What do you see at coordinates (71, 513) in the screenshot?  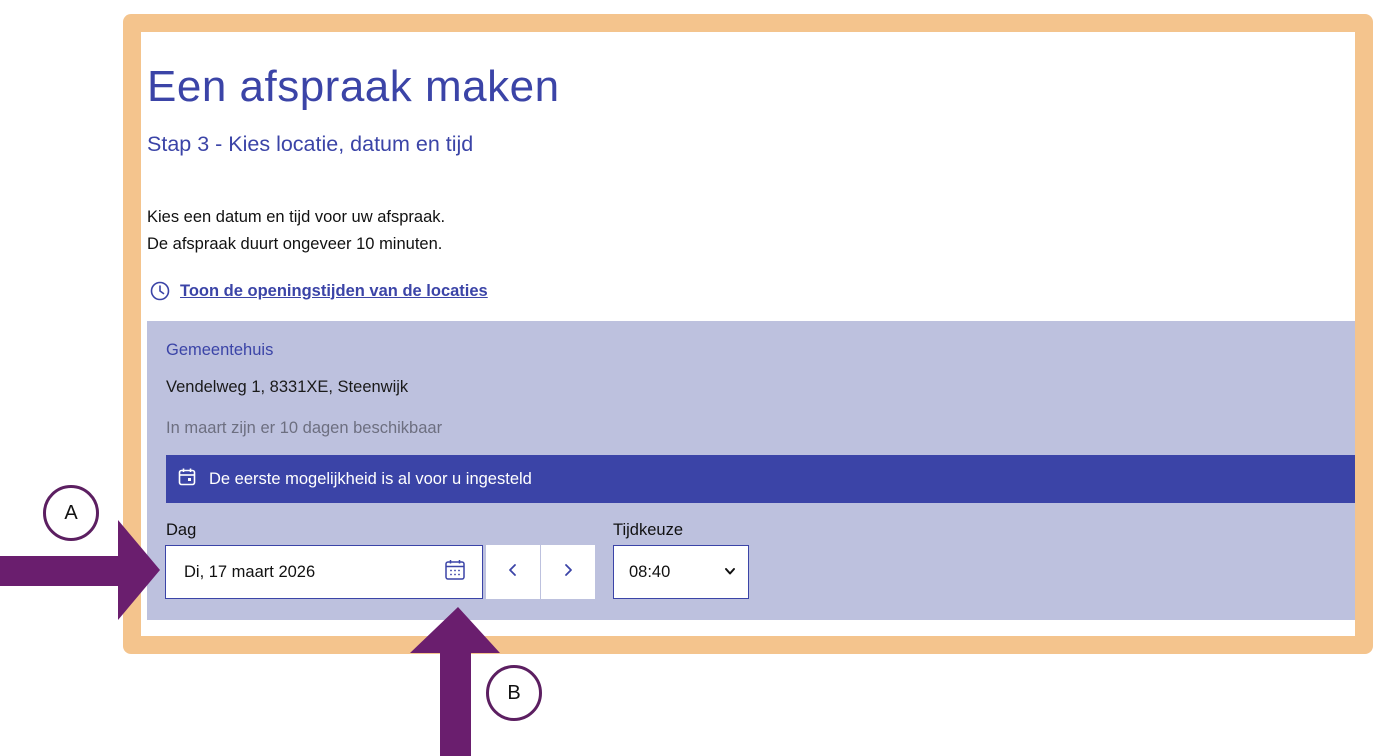 I see `annotation-marker-a: A` at bounding box center [71, 513].